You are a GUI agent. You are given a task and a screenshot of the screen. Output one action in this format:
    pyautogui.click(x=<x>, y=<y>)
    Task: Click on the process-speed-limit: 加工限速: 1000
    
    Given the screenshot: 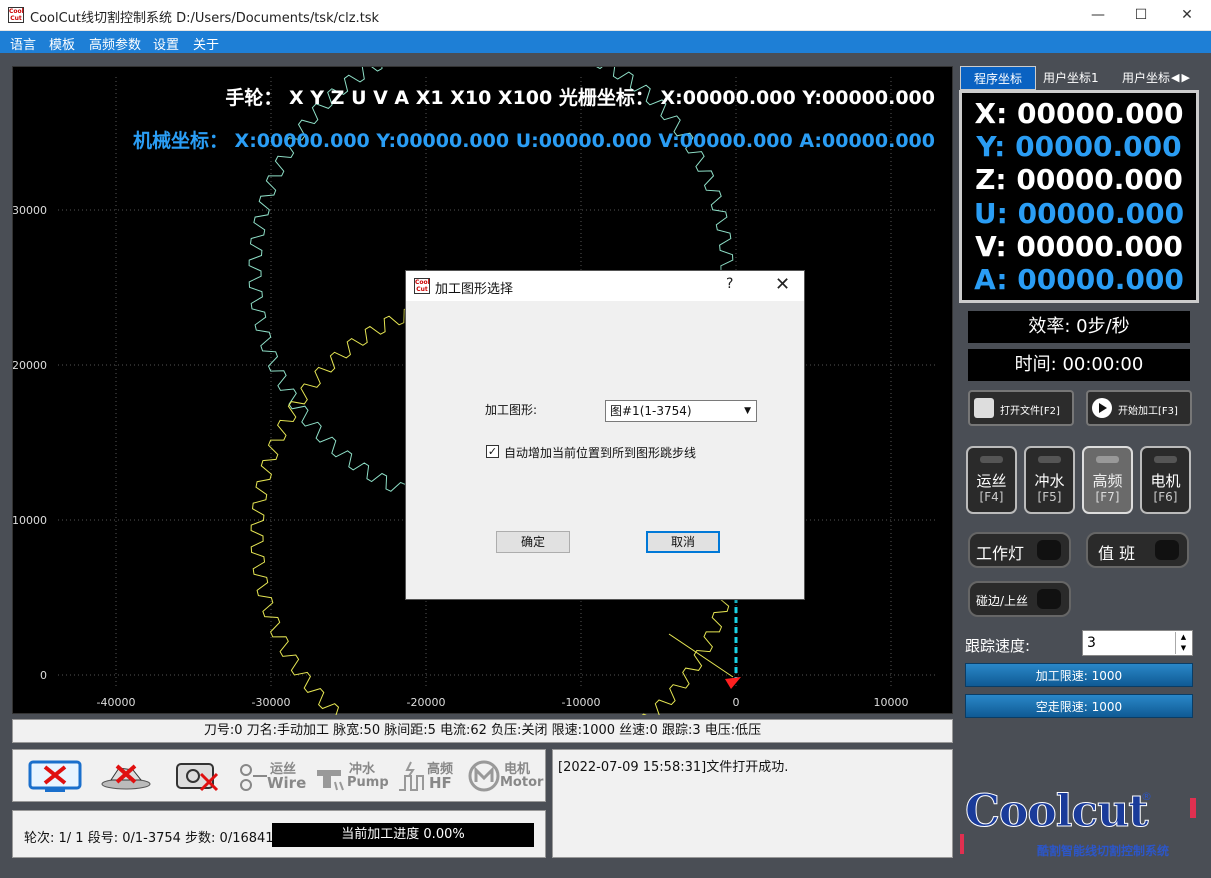 What is the action you would take?
    pyautogui.click(x=1079, y=675)
    